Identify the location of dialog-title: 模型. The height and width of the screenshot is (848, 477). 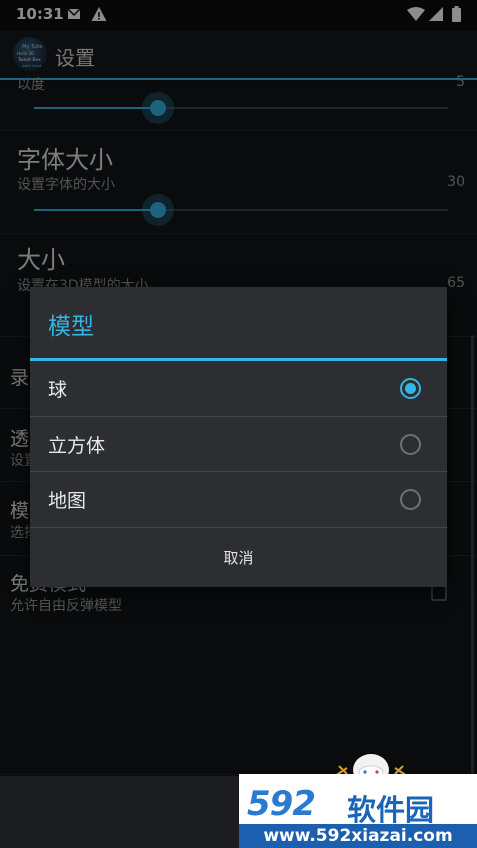
(71, 327).